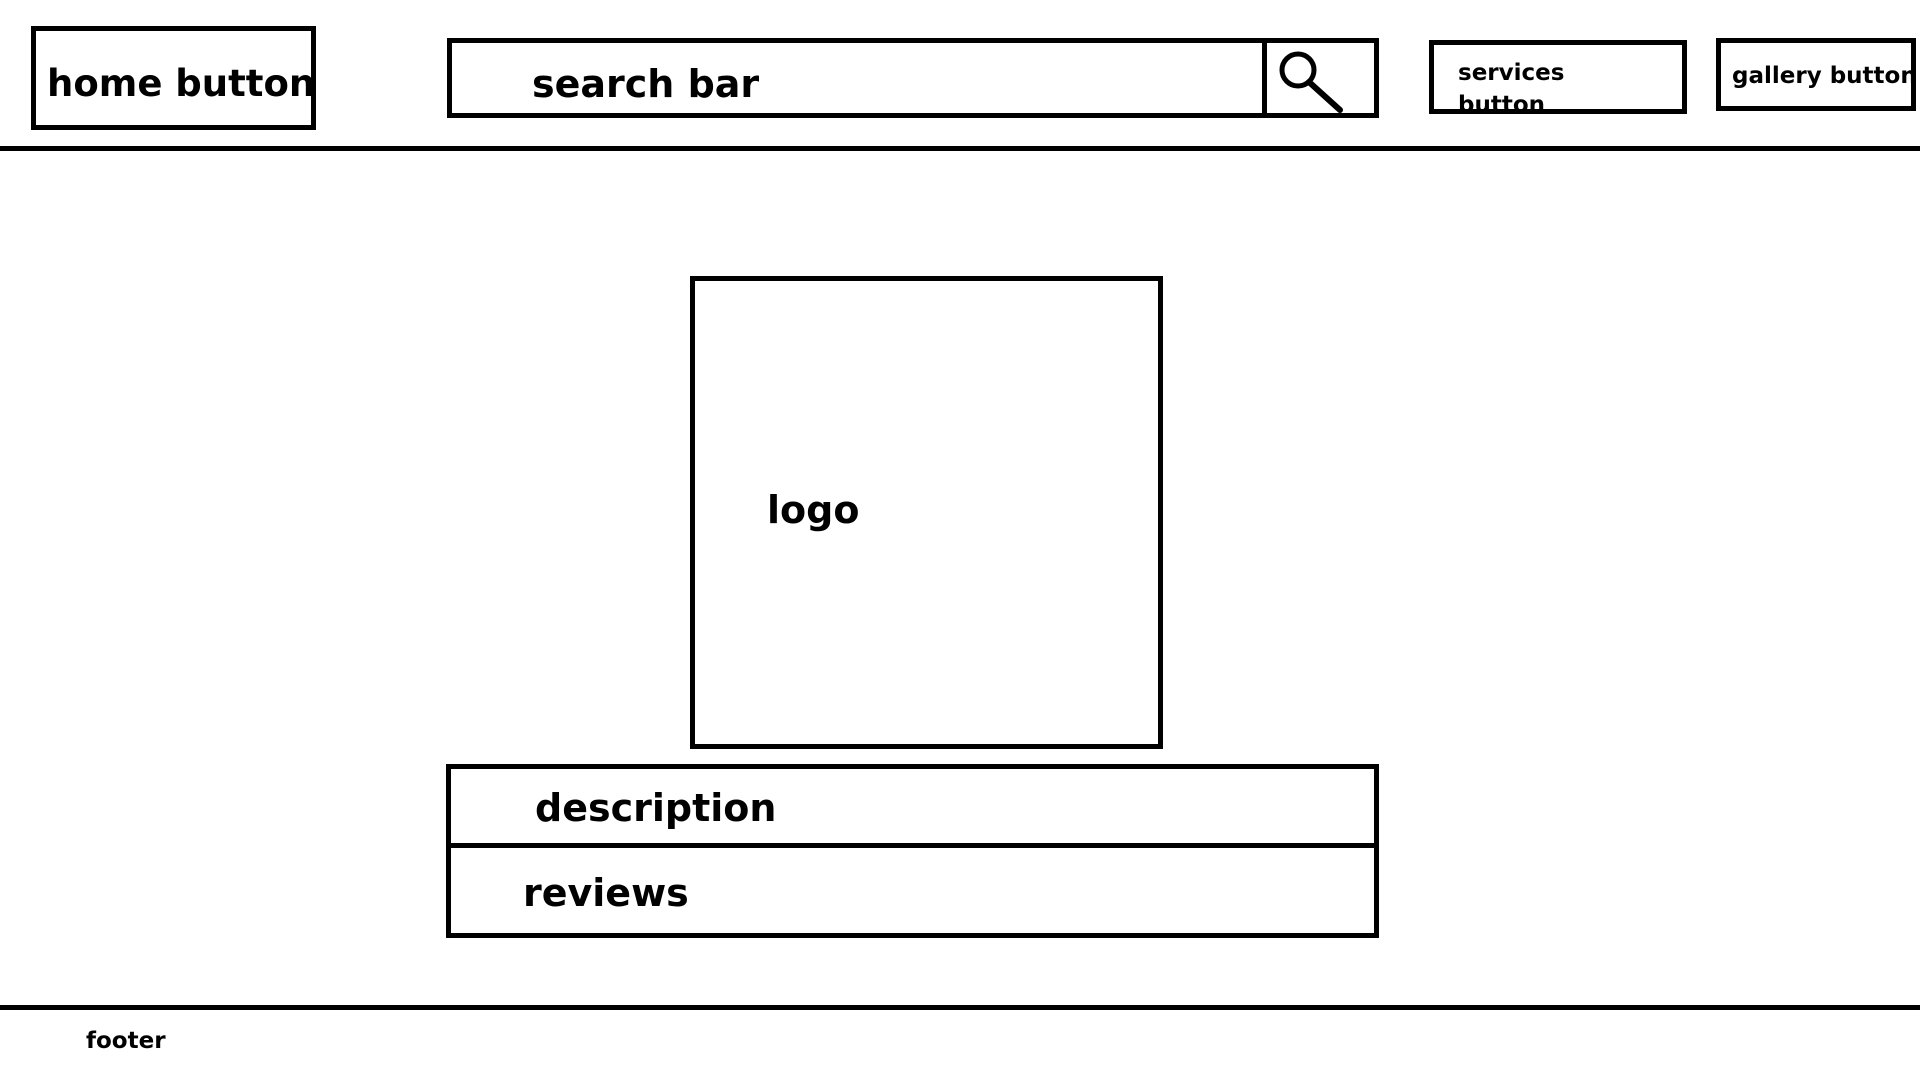 The height and width of the screenshot is (1080, 1920). Describe the element at coordinates (960, 1007) in the screenshot. I see `footer-divider` at that location.